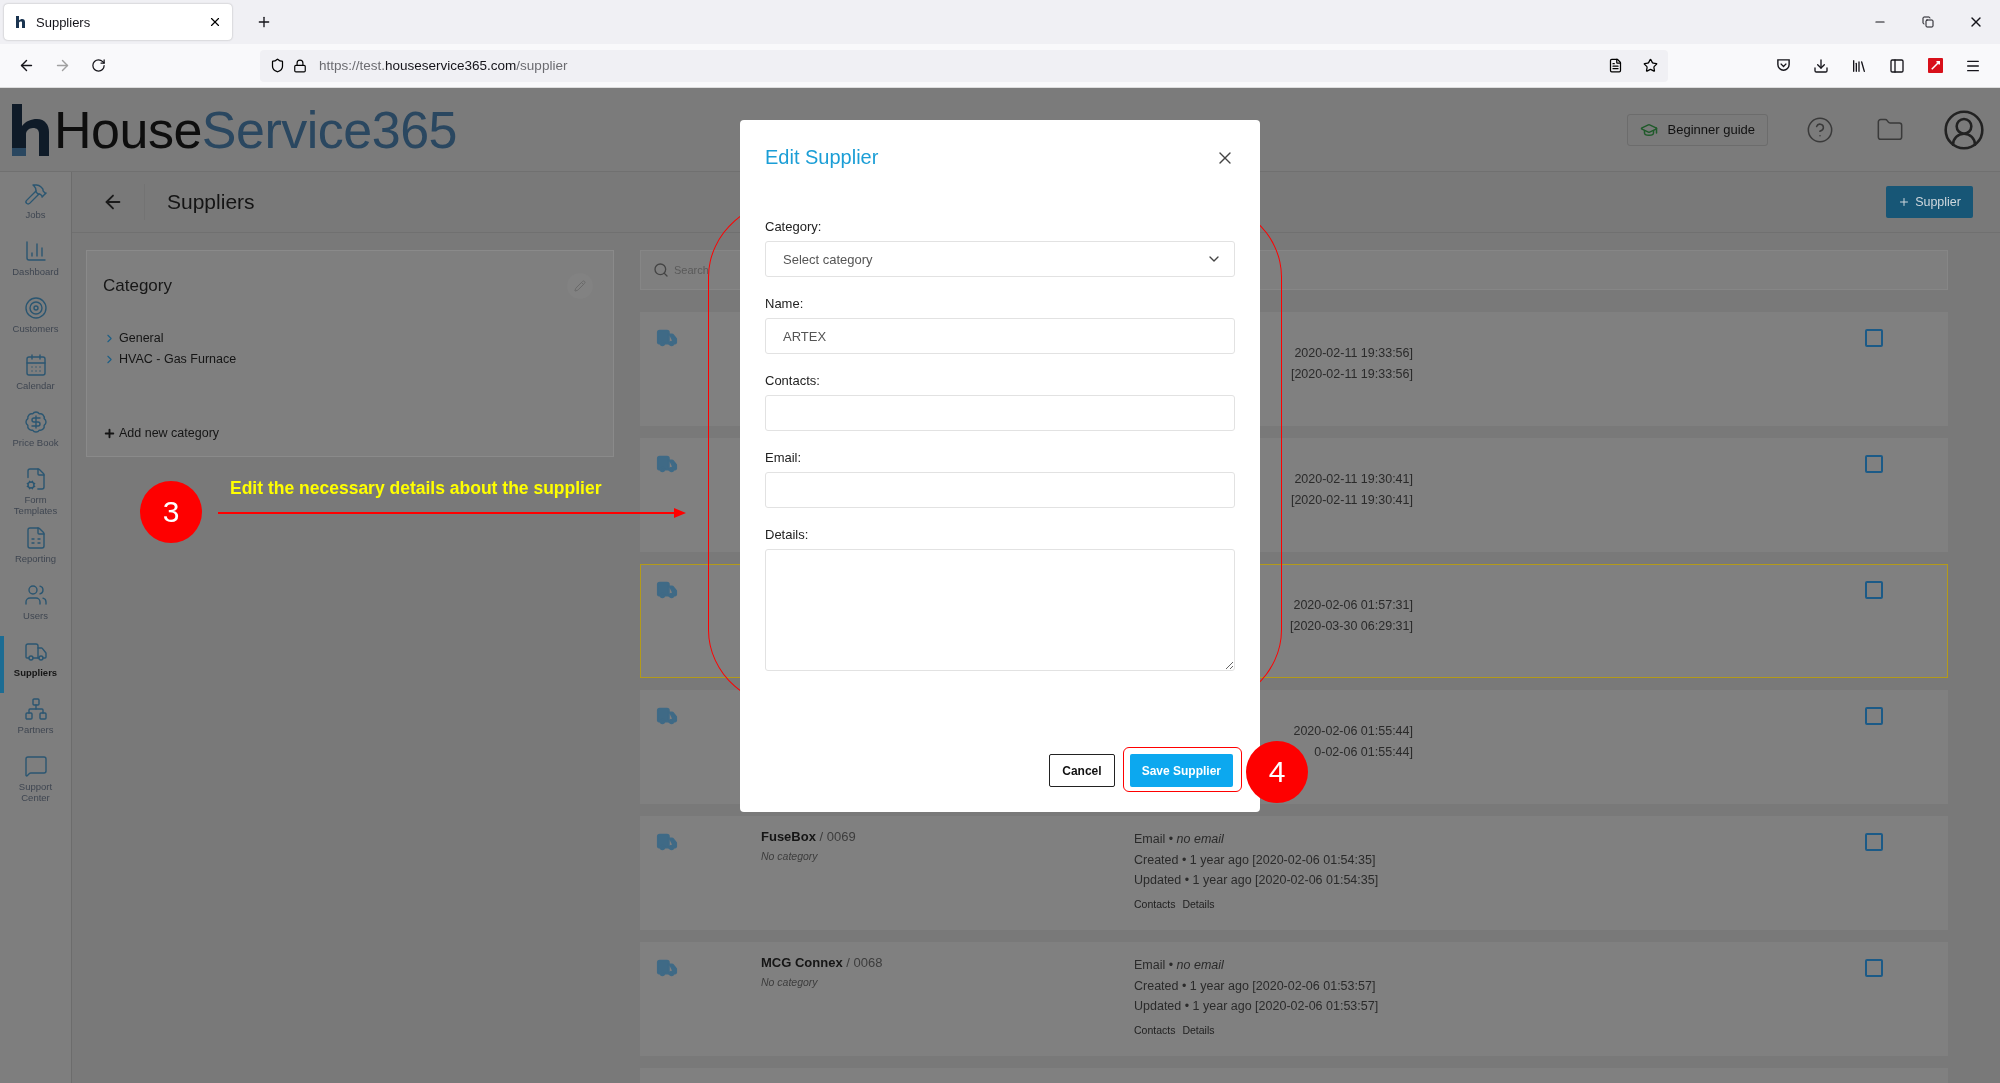 The width and height of the screenshot is (2000, 1083). Describe the element at coordinates (793, 380) in the screenshot. I see `field-label: Contacts:` at that location.